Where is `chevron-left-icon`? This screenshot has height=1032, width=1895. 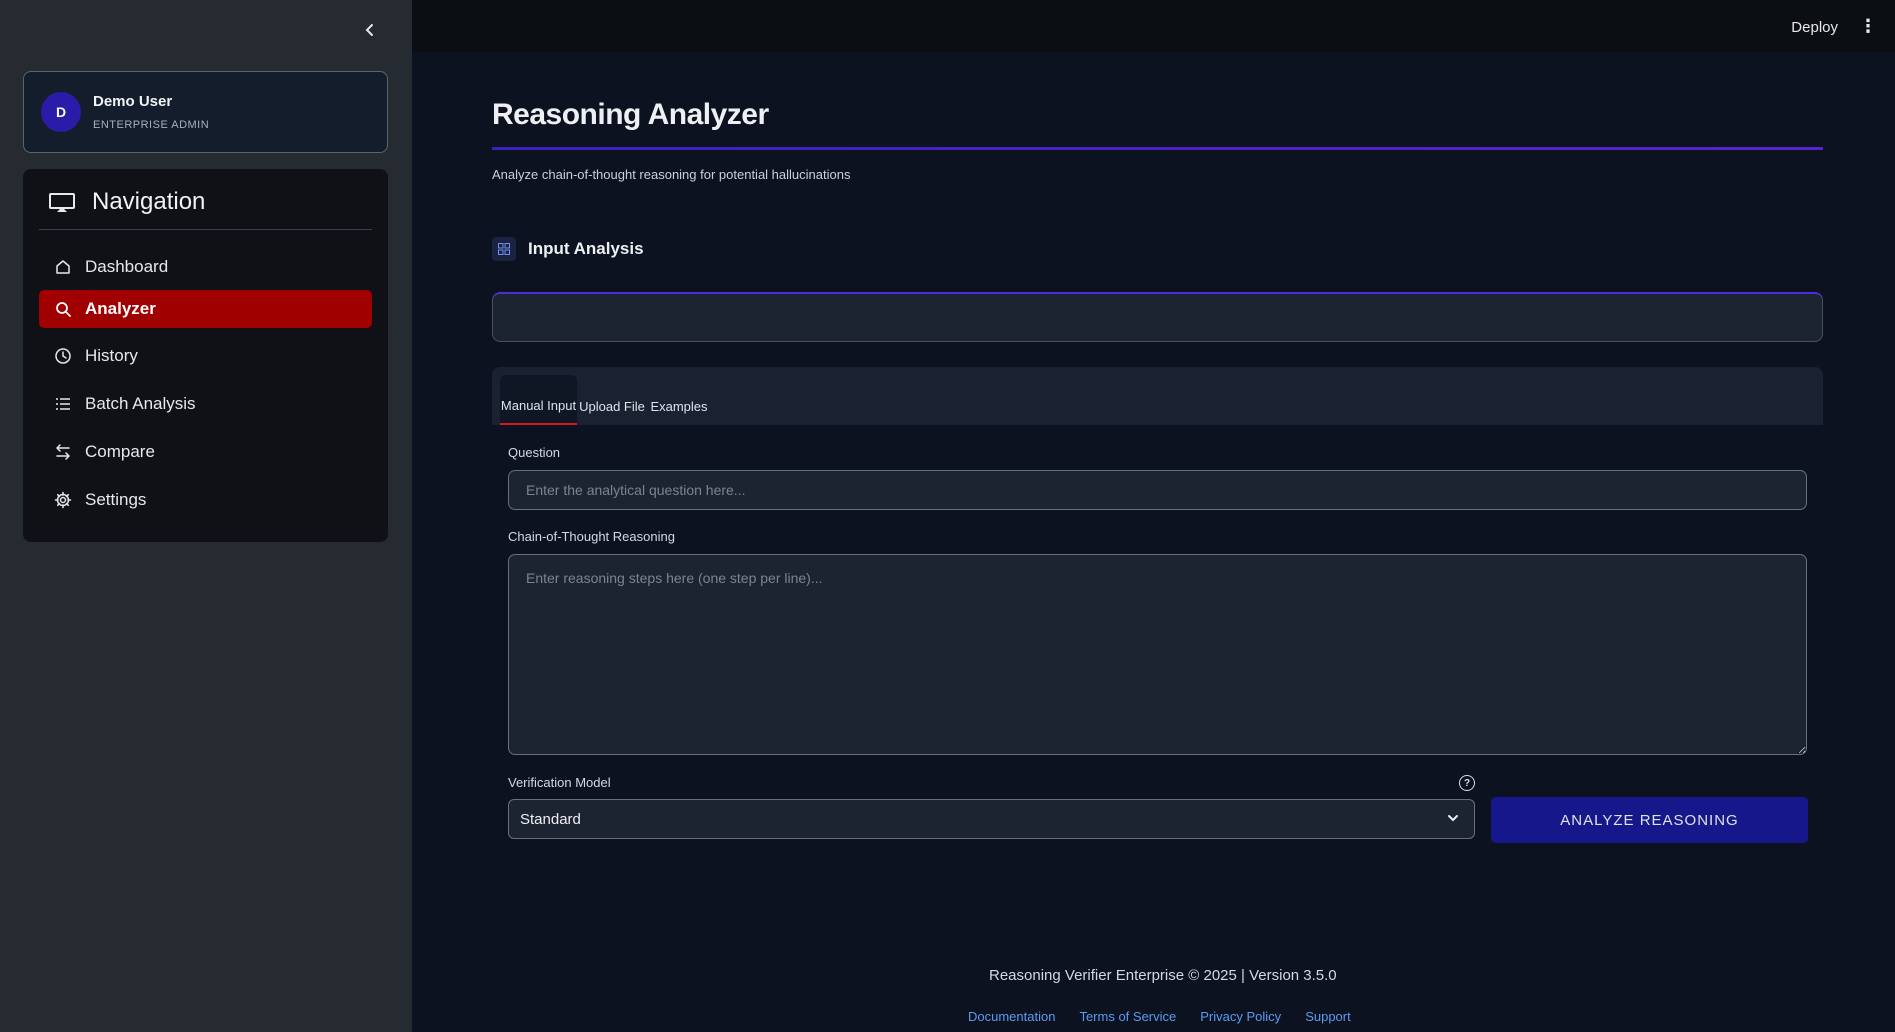
chevron-left-icon is located at coordinates (369, 30).